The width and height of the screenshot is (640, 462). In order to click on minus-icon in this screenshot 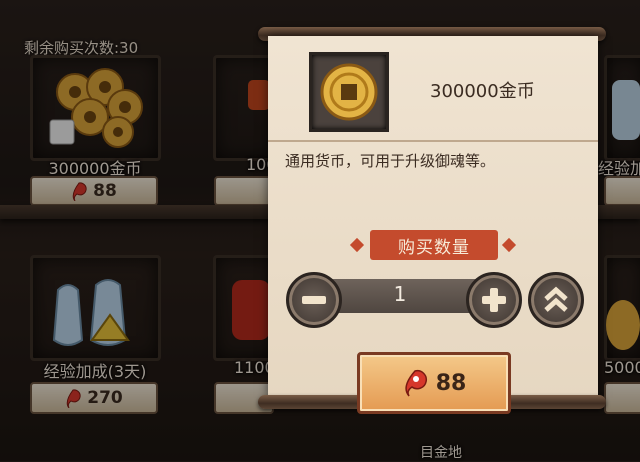, I will do `click(314, 300)`.